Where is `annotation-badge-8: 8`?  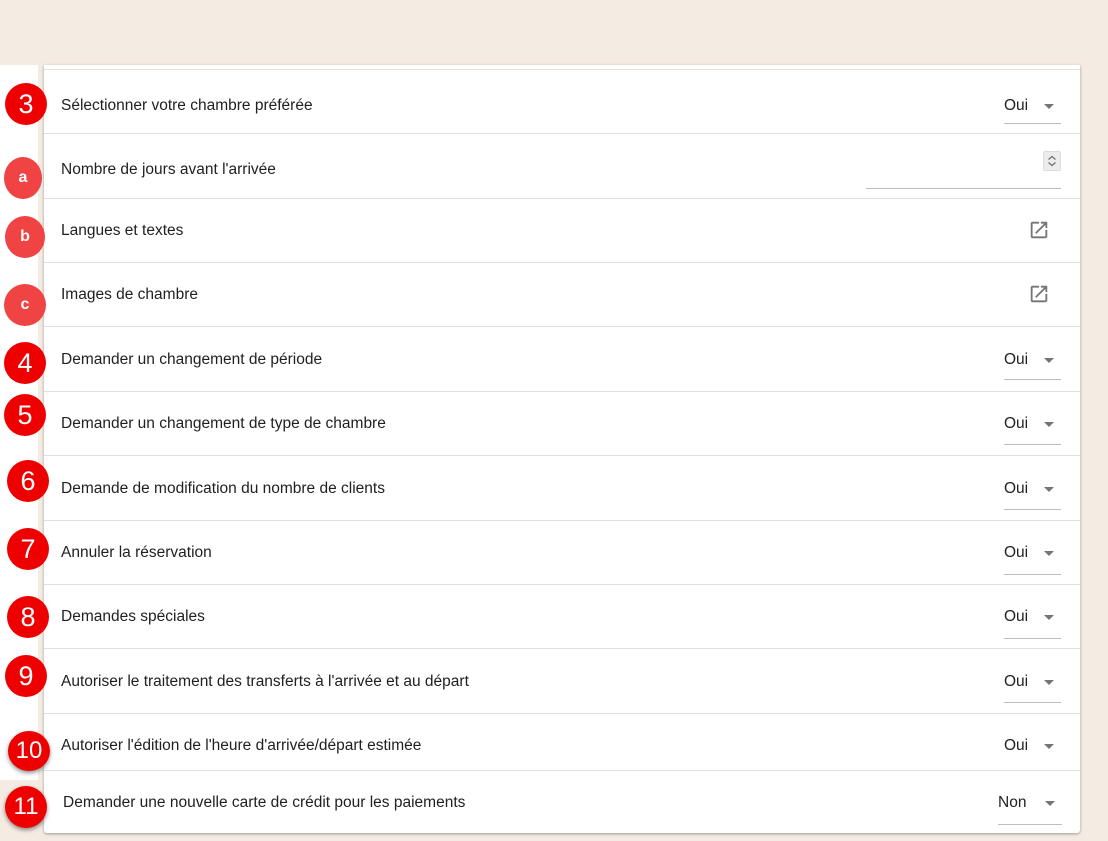
annotation-badge-8: 8 is located at coordinates (28, 617).